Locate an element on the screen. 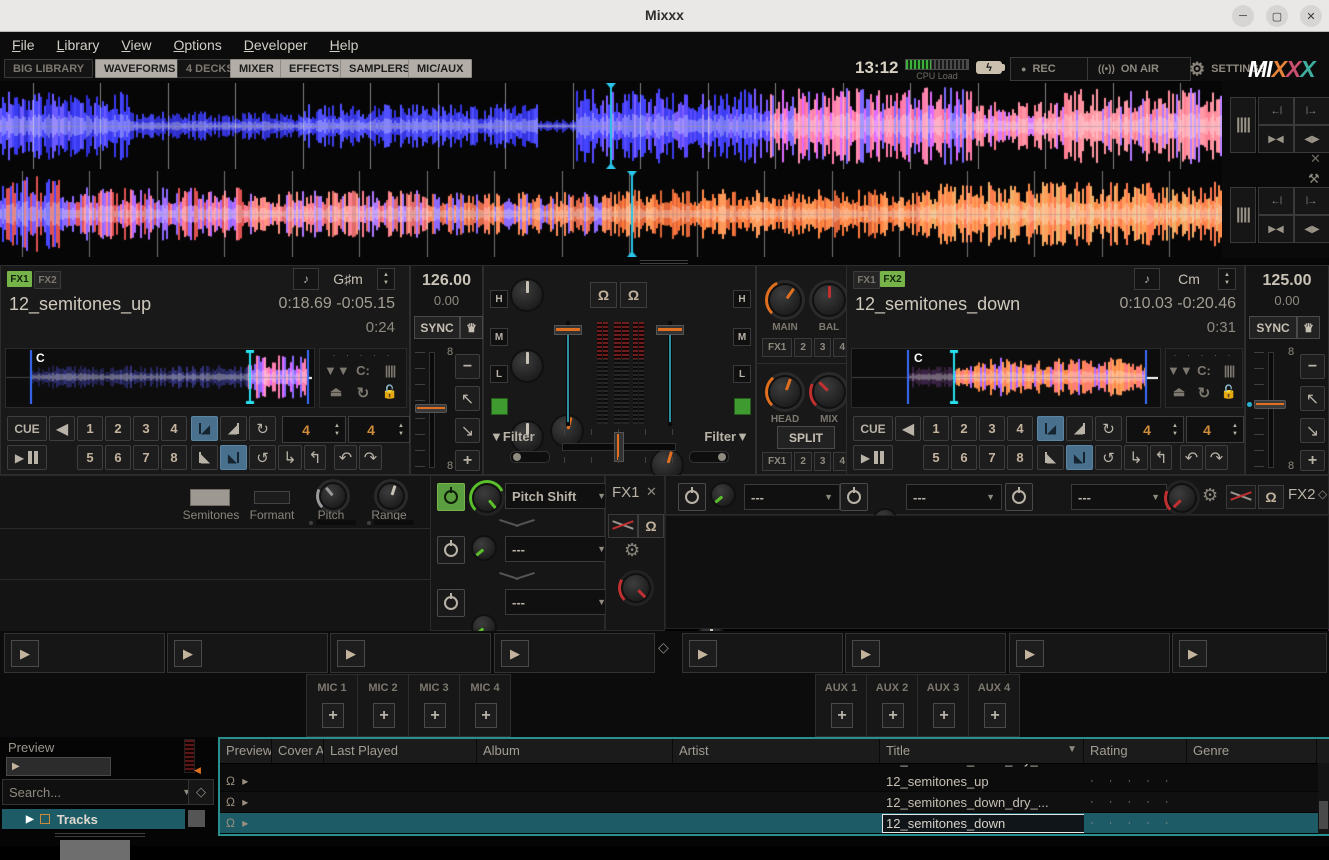  deck2-beats-later-button: 𝄀𝄀→ is located at coordinates (1311, 201).